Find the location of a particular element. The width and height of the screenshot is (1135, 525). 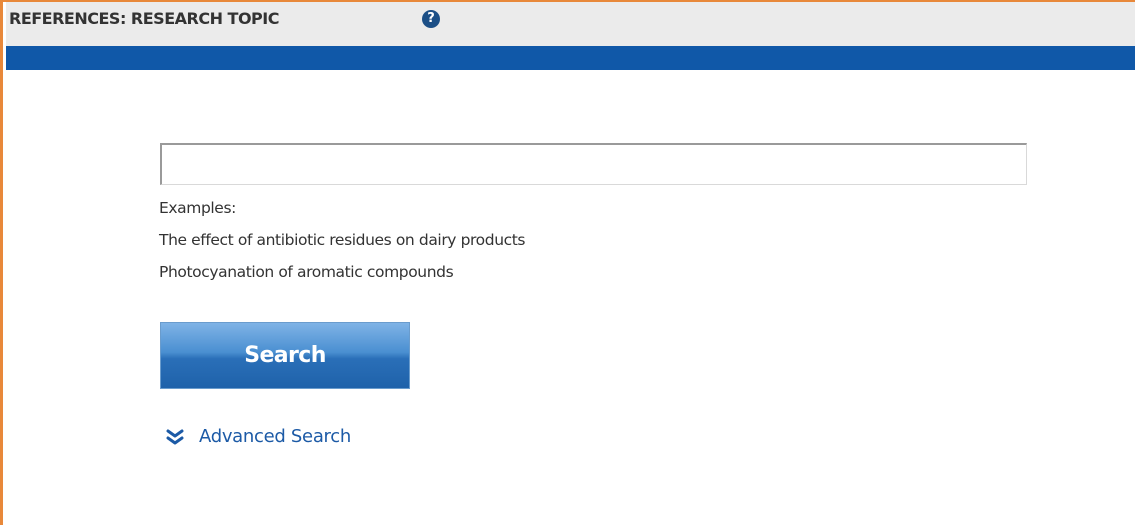

help-icon: ? is located at coordinates (431, 19).